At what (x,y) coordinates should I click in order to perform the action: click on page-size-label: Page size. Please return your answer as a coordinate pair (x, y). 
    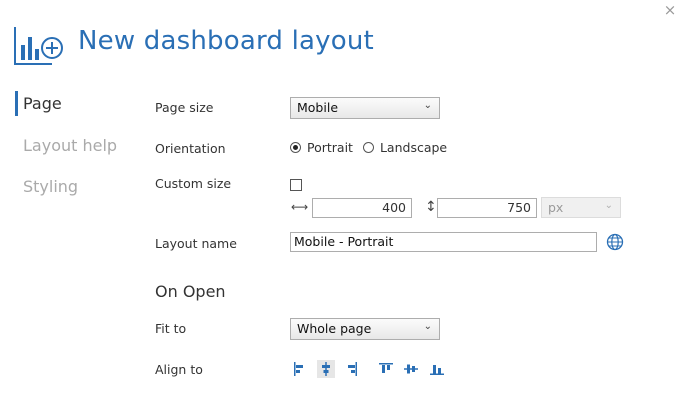
    Looking at the image, I should click on (184, 107).